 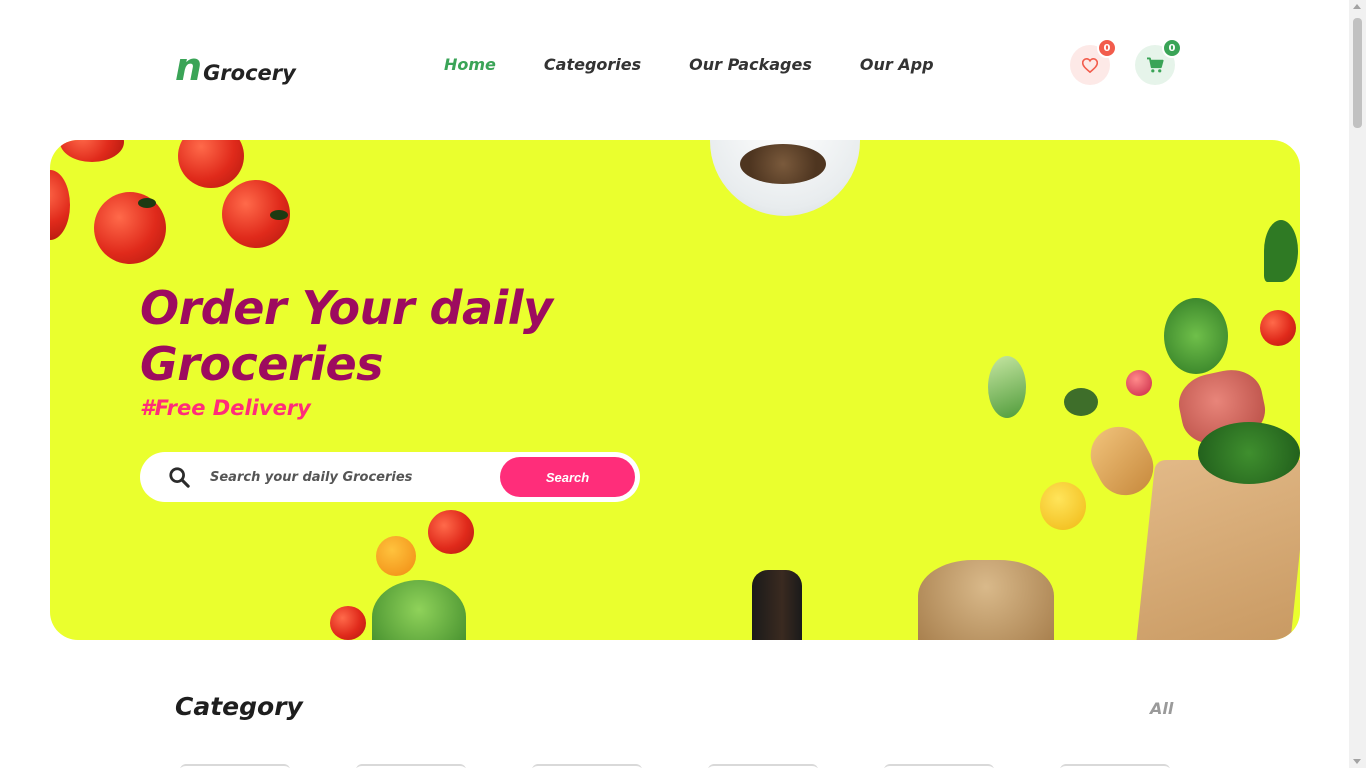 I want to click on hero-title: Order Your daily Groceries, so click(x=346, y=336).